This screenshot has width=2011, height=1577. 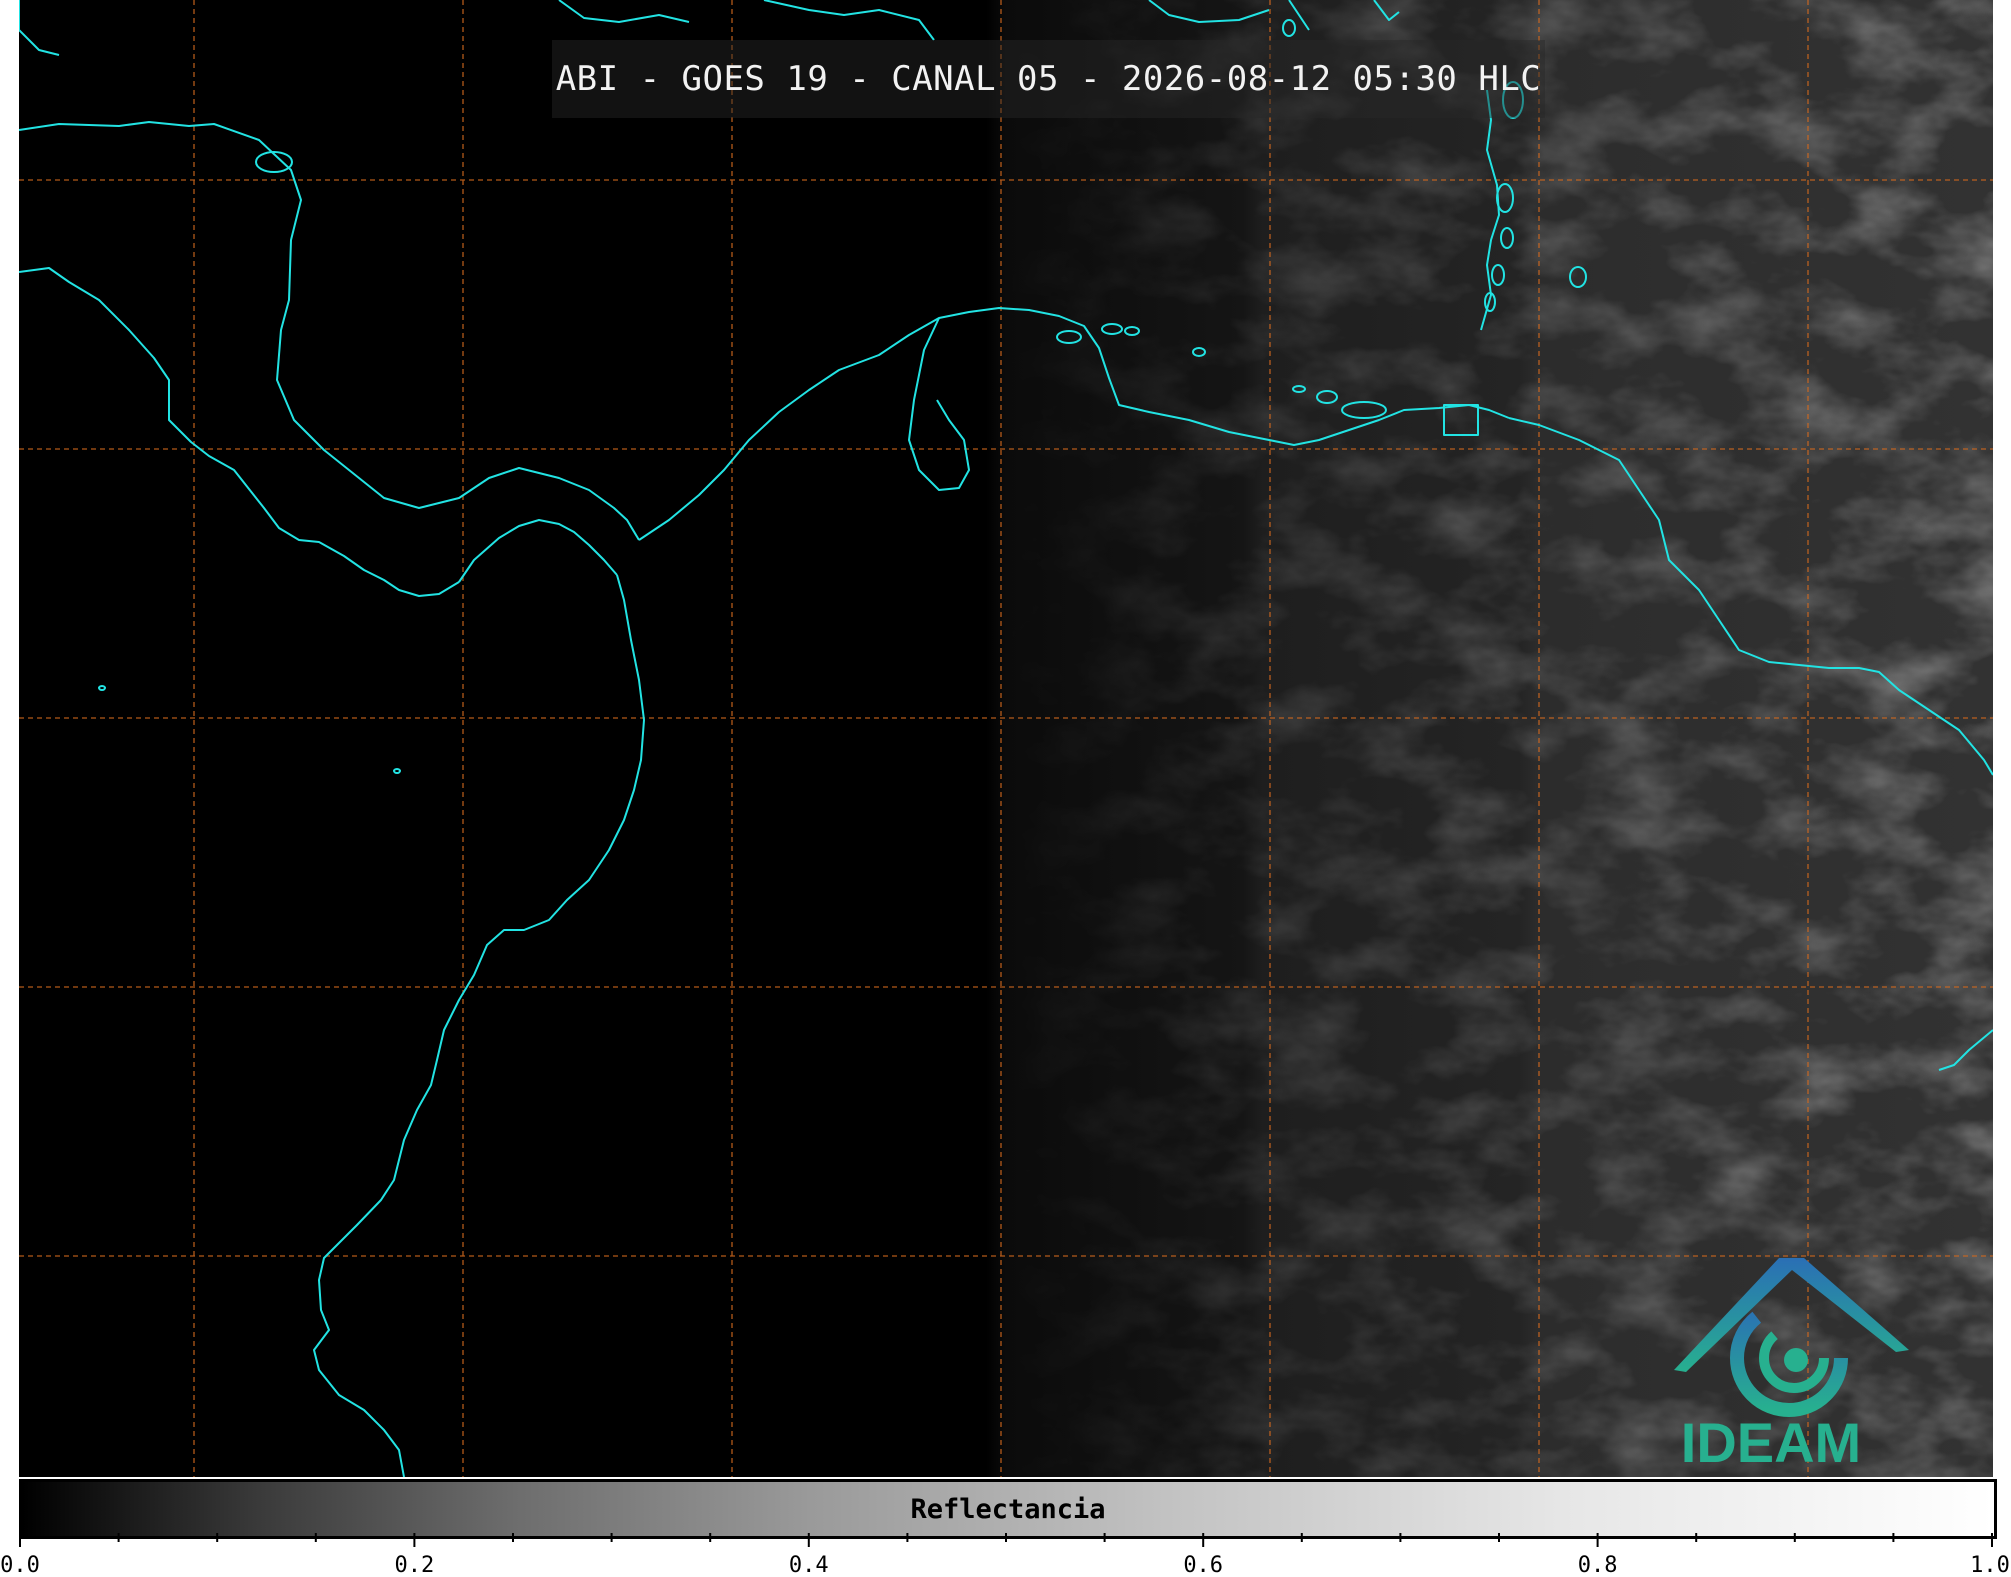 What do you see at coordinates (414, 1565) in the screenshot?
I see `colorbar-tick-label: 0.2` at bounding box center [414, 1565].